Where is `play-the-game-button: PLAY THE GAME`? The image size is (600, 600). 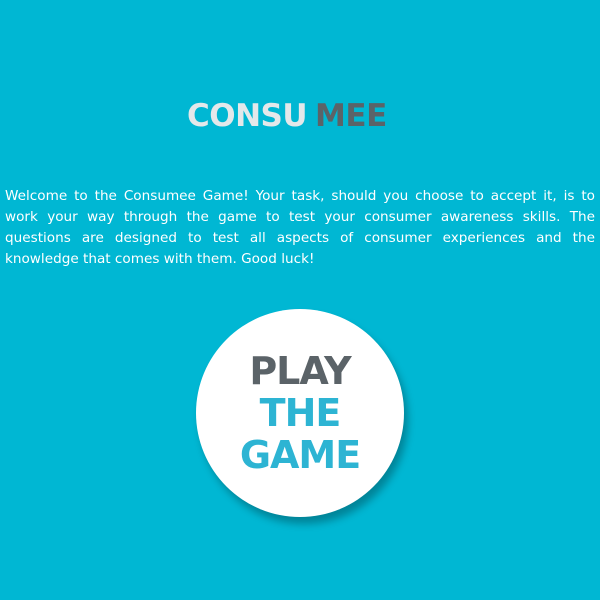
play-the-game-button: PLAY THE GAME is located at coordinates (300, 413).